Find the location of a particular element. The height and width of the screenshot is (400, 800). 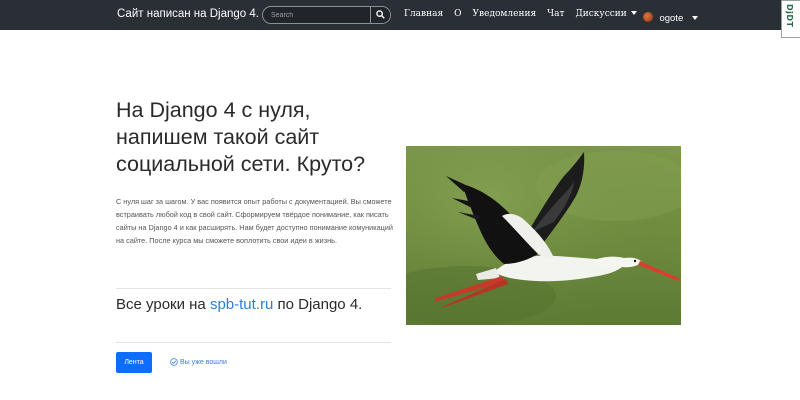

nav-menu: Главная О Уведомления Чат Дискуссии is located at coordinates (526, 16).